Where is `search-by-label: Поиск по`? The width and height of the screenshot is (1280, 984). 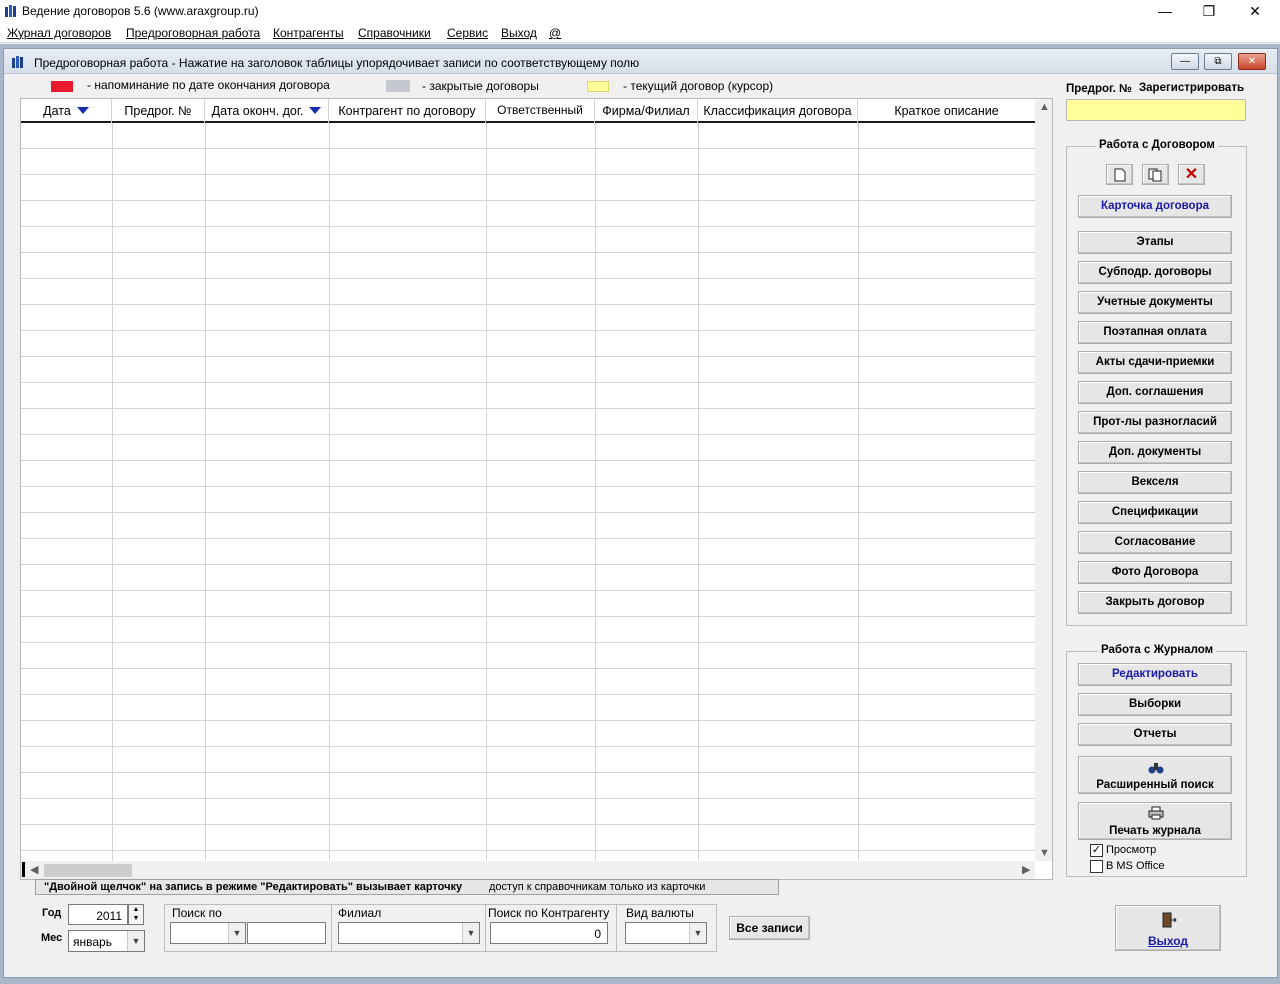
search-by-label: Поиск по is located at coordinates (197, 913).